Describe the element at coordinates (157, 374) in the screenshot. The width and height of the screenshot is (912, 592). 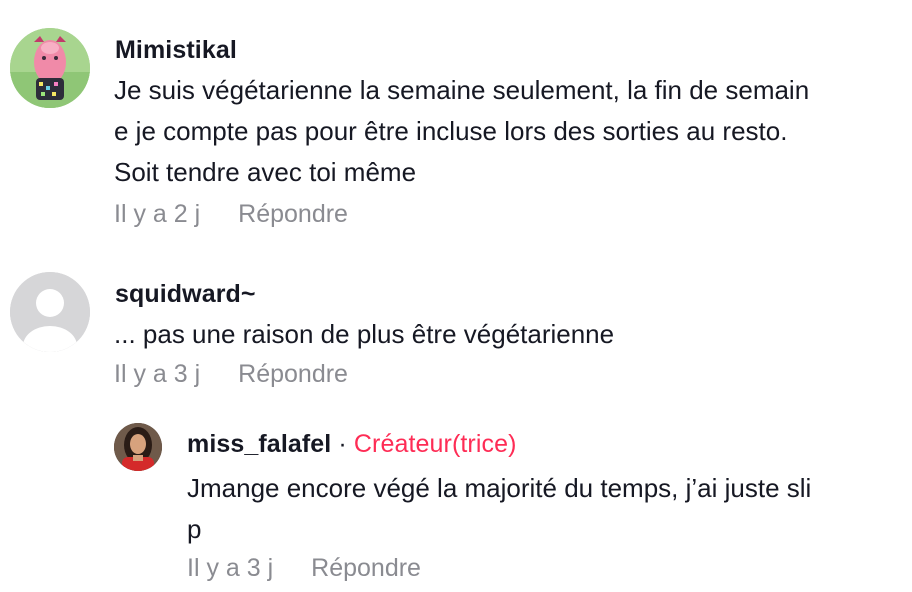
I see `comment-timestamp: Il y a 3 j` at that location.